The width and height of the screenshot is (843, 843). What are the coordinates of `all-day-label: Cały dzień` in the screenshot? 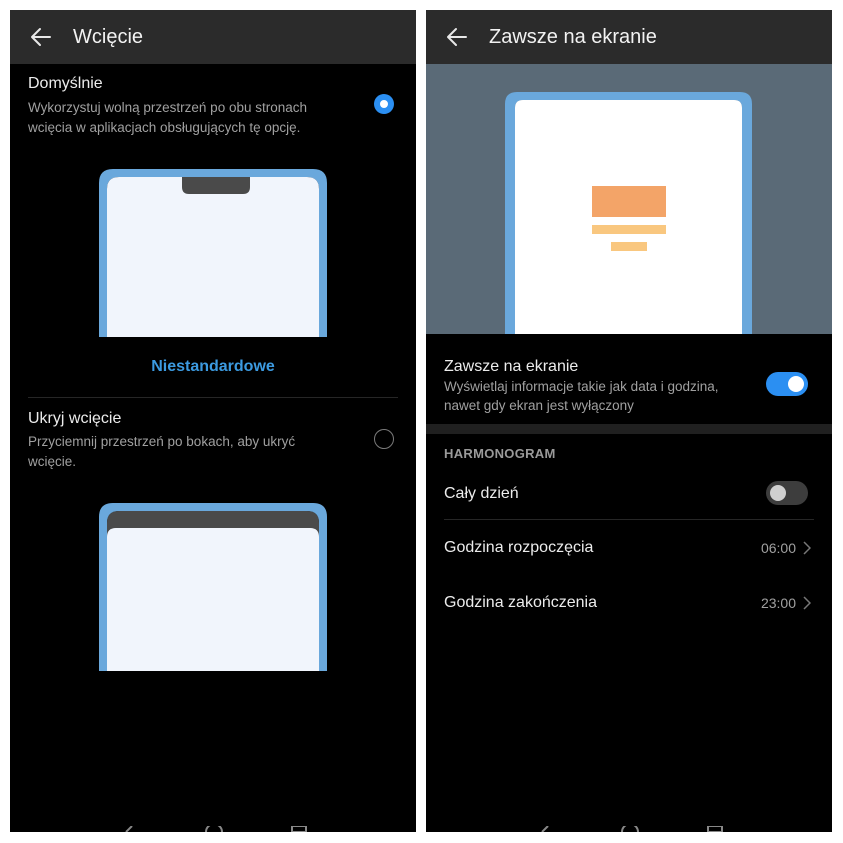 It's located at (481, 494).